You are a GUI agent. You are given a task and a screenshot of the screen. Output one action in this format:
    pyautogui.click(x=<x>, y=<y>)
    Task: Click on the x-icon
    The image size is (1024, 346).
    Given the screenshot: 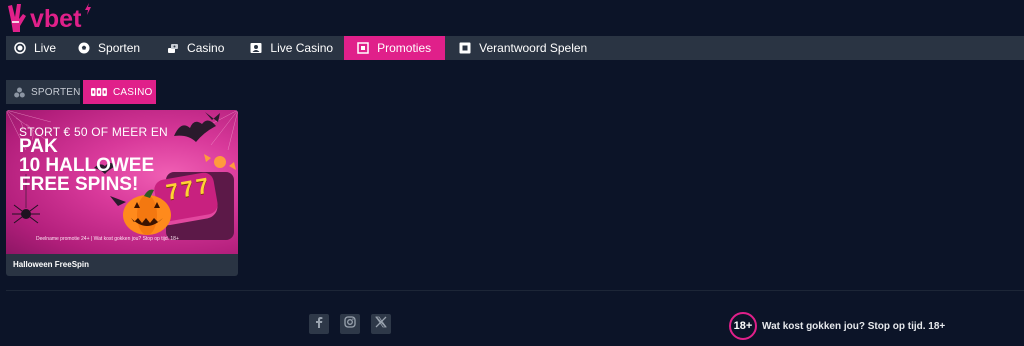 What is the action you would take?
    pyautogui.click(x=381, y=324)
    